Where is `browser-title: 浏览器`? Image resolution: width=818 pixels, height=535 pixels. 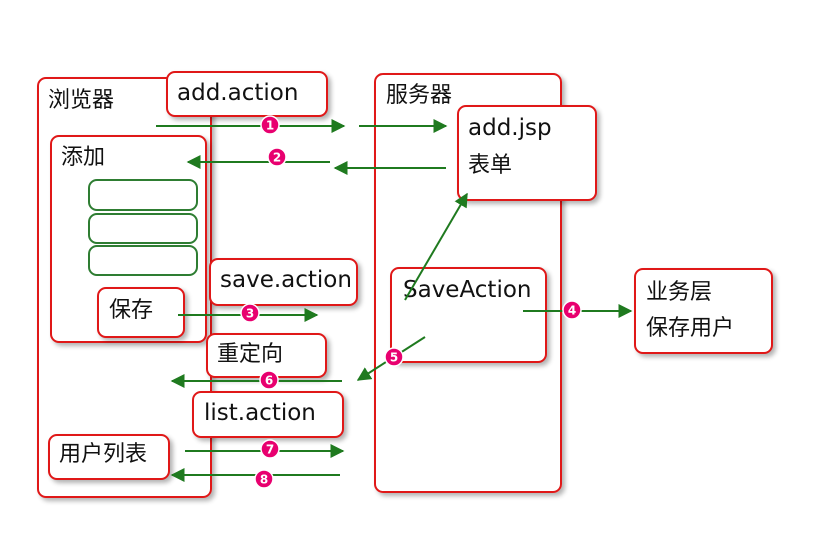
browser-title: 浏览器 is located at coordinates (81, 100).